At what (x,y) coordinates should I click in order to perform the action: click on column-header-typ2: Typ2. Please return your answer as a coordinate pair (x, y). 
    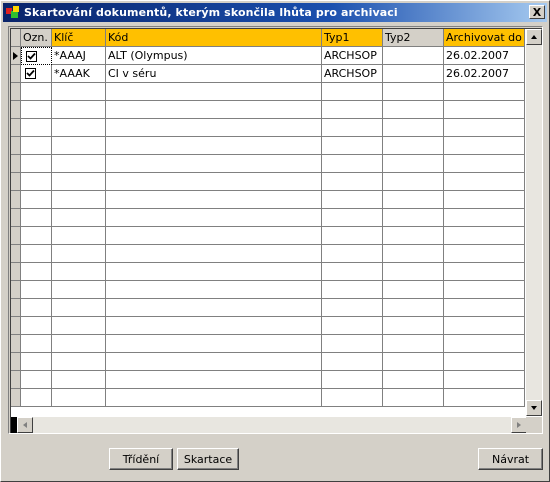
    Looking at the image, I should click on (413, 38).